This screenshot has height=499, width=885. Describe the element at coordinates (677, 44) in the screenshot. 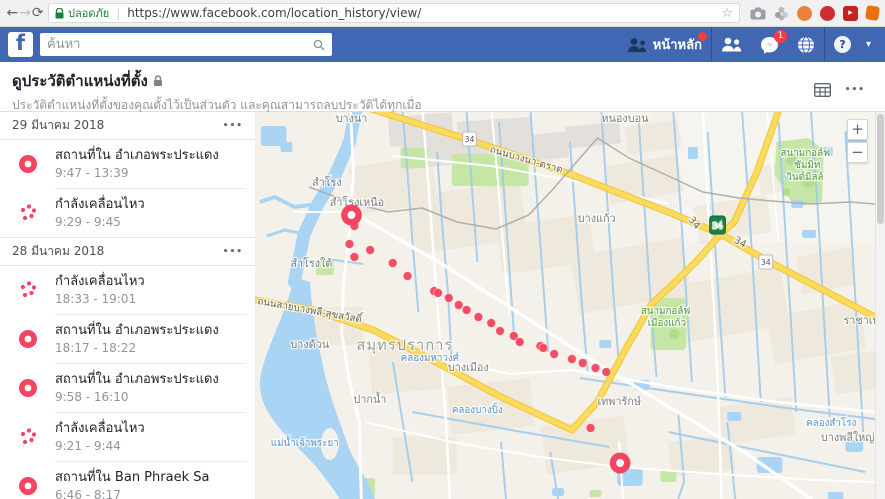

I see `home-link: หน้าหลัก` at that location.